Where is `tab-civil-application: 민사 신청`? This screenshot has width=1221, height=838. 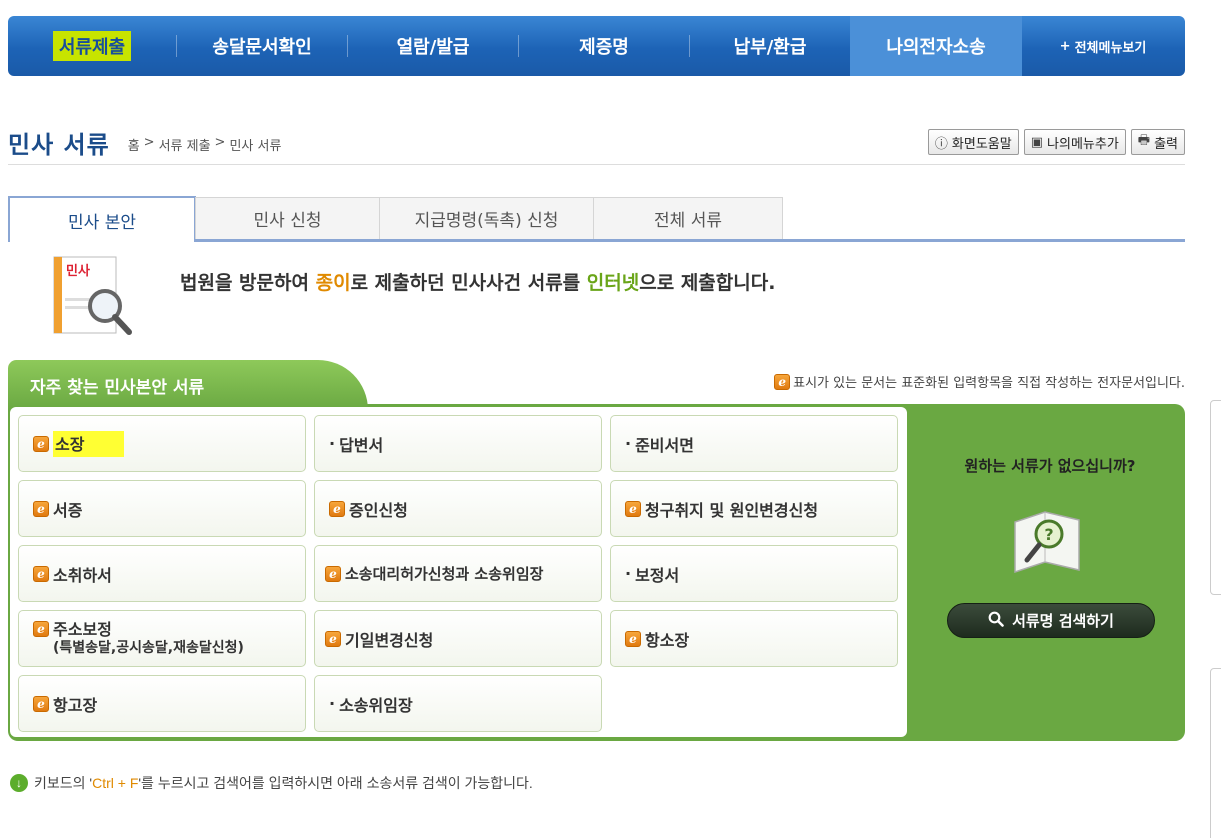
tab-civil-application: 민사 신청 is located at coordinates (287, 218).